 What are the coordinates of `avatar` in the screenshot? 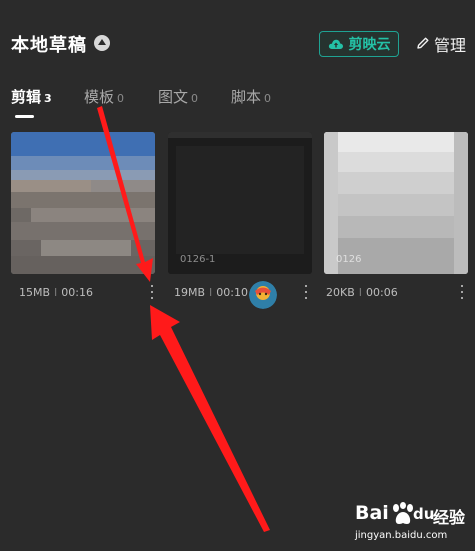 It's located at (263, 295).